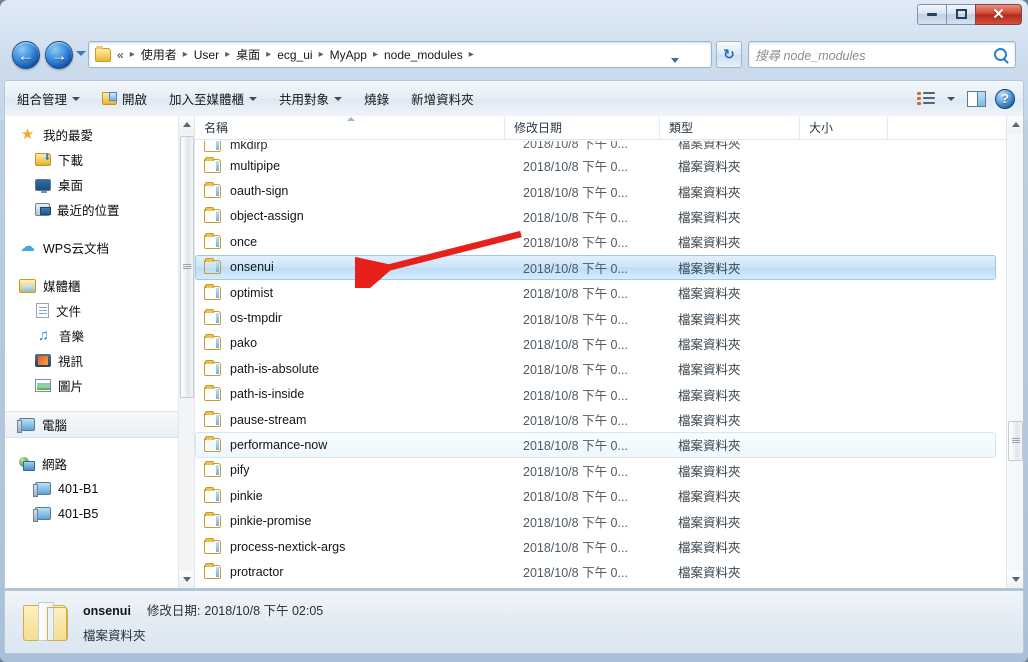 This screenshot has height=662, width=1028. Describe the element at coordinates (99, 285) in the screenshot. I see `sidebar-item-libraries: 媒體櫃` at that location.